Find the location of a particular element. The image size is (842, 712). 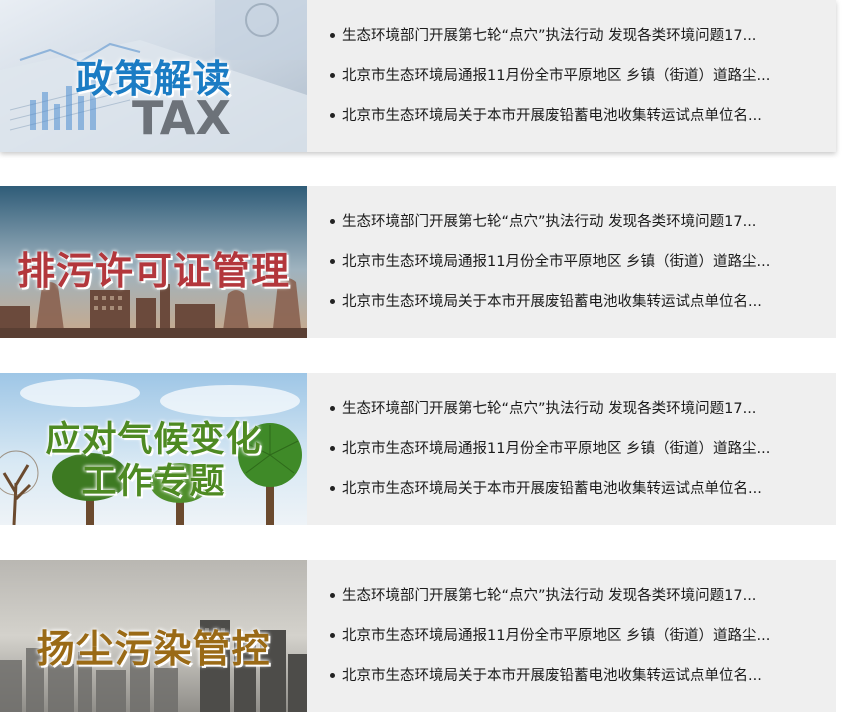

banner-discharge-permit: 排污许可证管理 is located at coordinates (153, 262).